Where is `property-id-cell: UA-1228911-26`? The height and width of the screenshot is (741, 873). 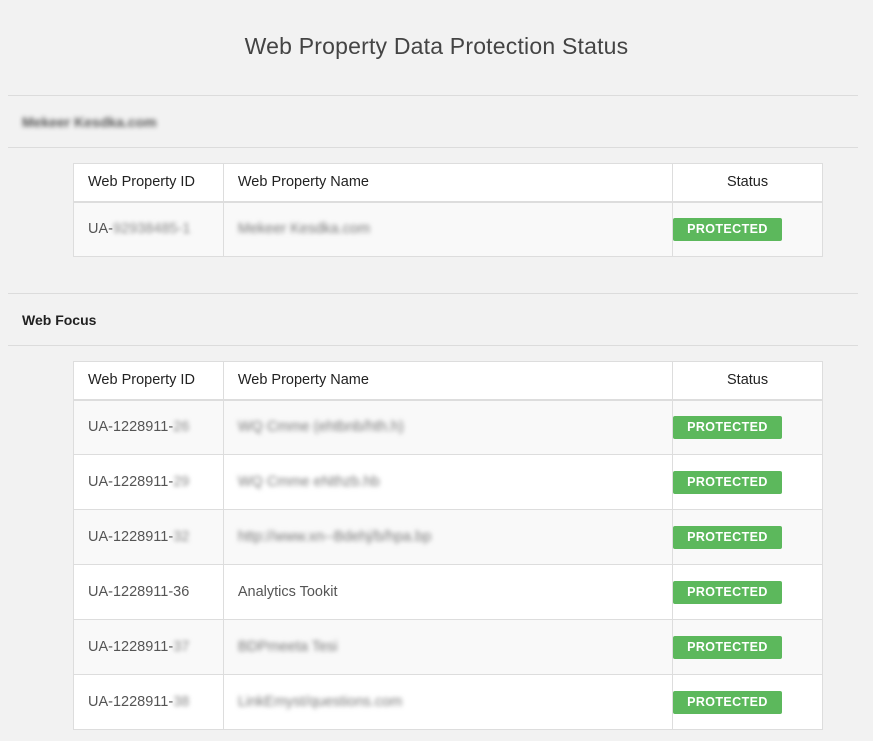
property-id-cell: UA-1228911-26 is located at coordinates (148, 427).